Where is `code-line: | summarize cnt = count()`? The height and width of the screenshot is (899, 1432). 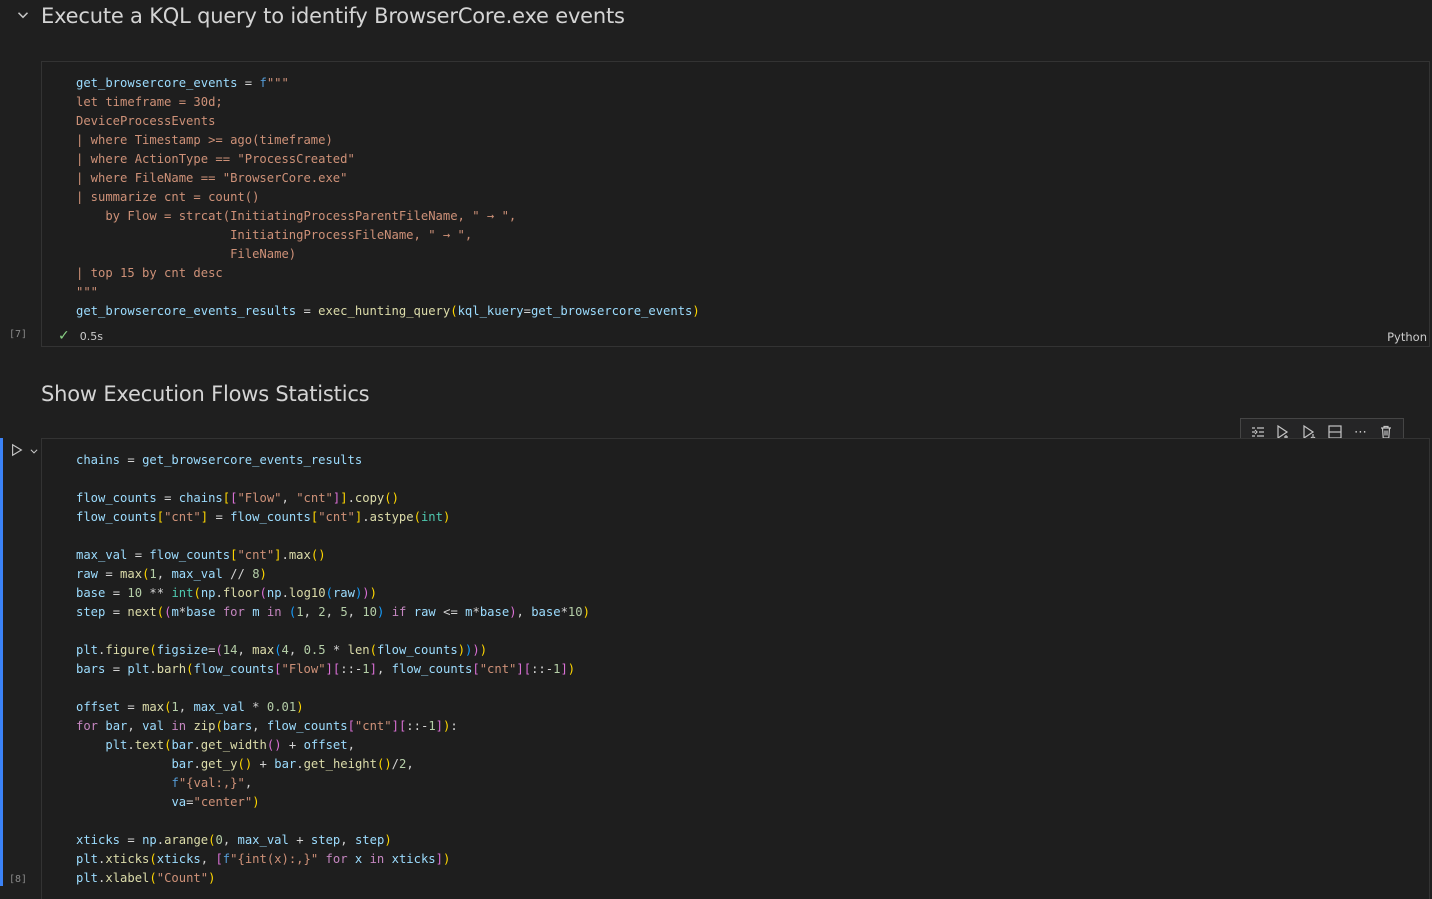 code-line: | summarize cnt = count() is located at coordinates (388, 197).